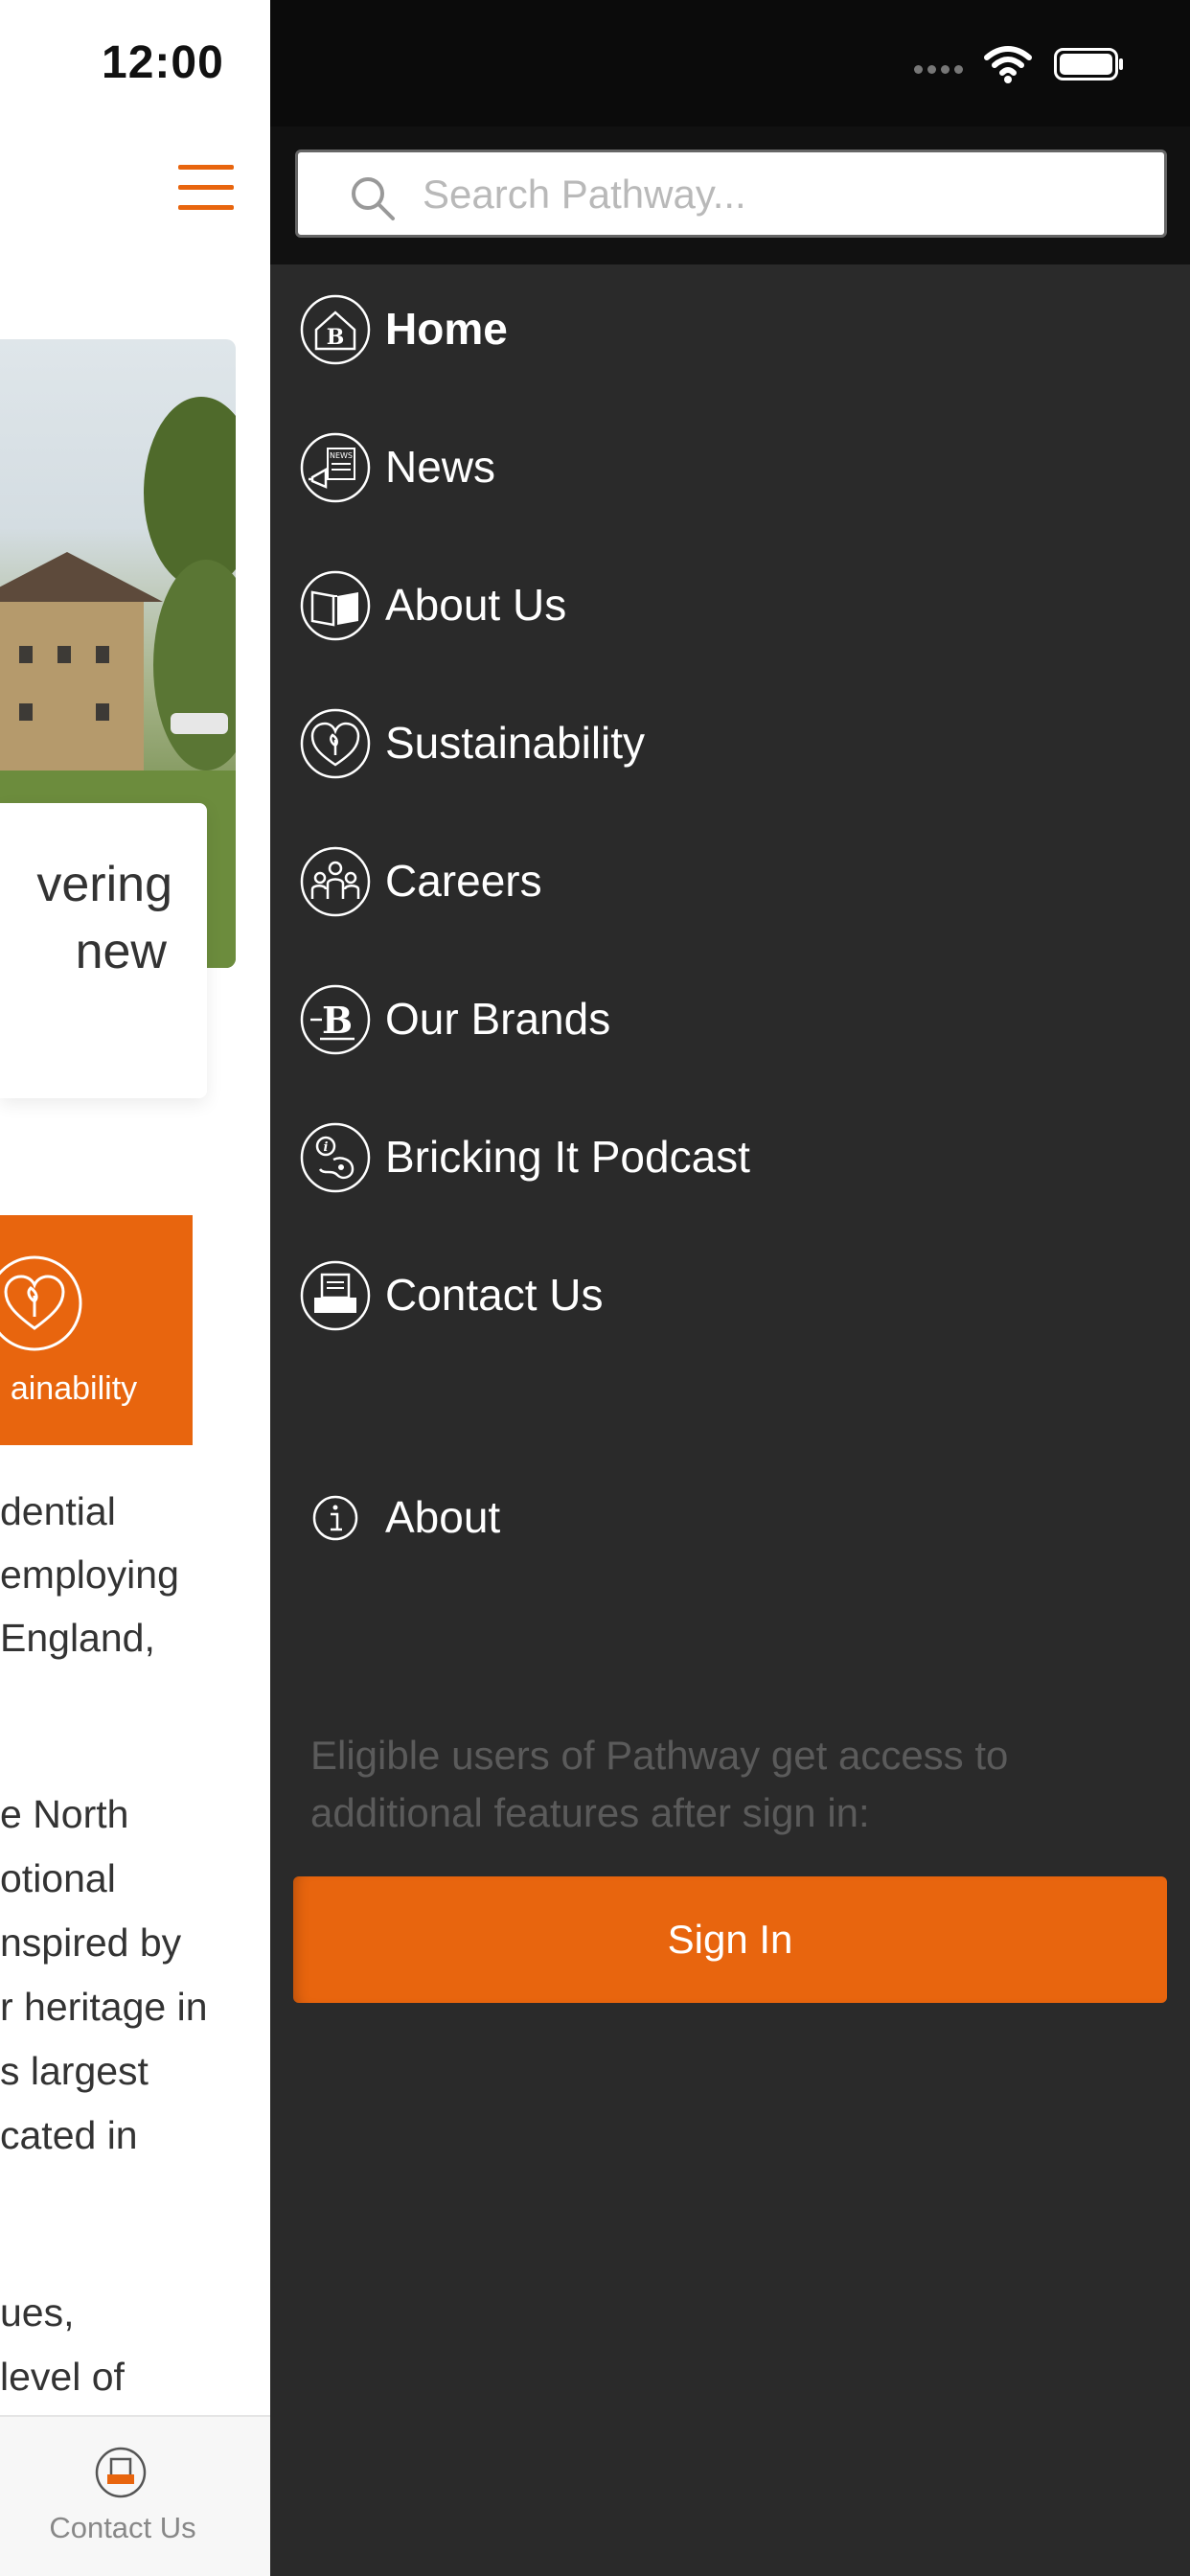 This screenshot has width=1190, height=2576. I want to click on tab-contact-us: Contact Us, so click(123, 2528).